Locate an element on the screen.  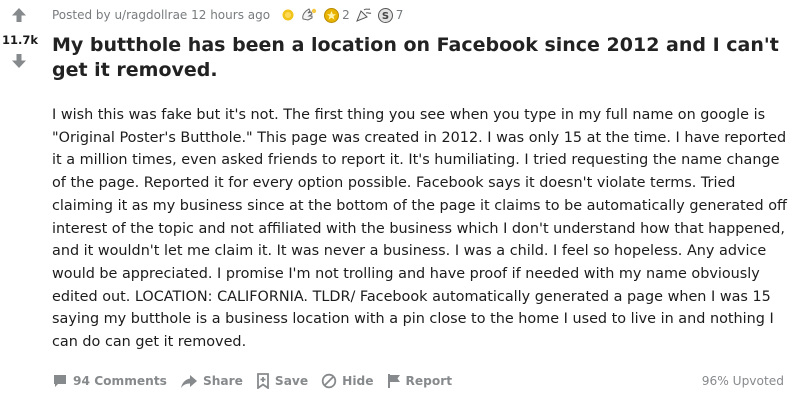
report-button: Report is located at coordinates (420, 381).